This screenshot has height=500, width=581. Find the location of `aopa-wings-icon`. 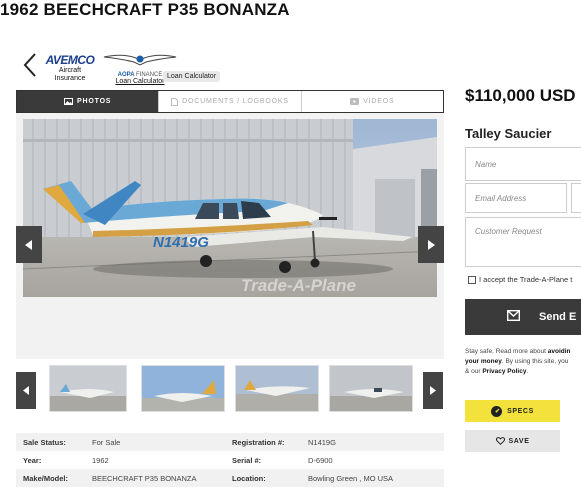

aopa-wings-icon is located at coordinates (140, 60).